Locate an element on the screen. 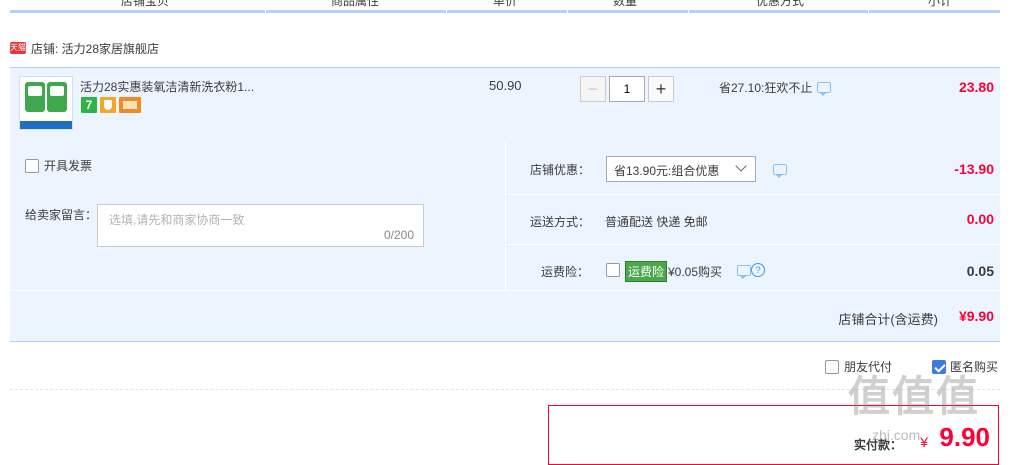  invoice-checkbox is located at coordinates (32, 165).